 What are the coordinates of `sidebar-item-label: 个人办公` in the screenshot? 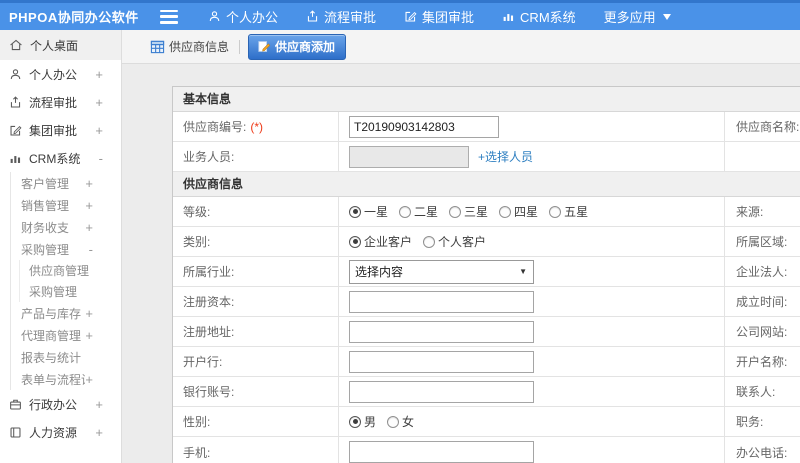 It's located at (53, 74).